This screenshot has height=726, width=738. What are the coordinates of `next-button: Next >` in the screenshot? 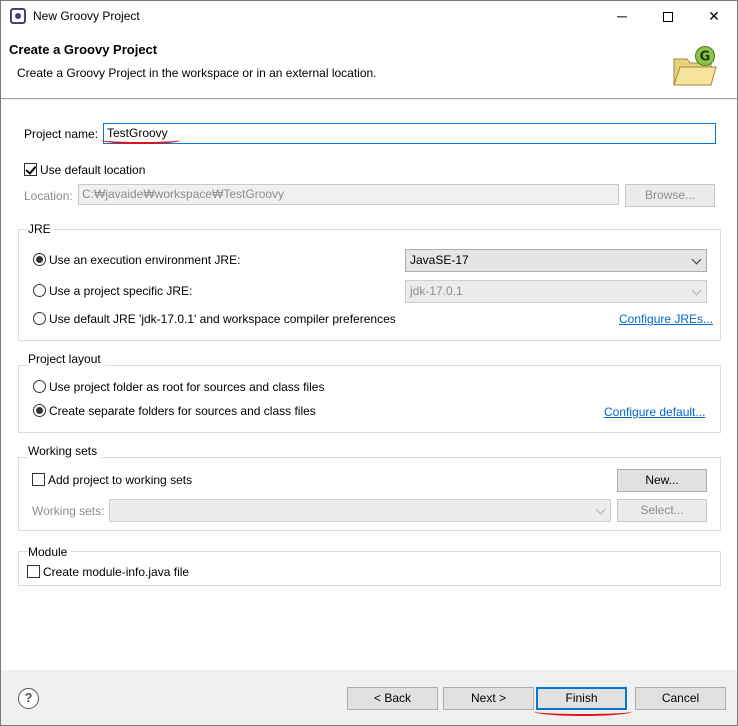 It's located at (488, 698).